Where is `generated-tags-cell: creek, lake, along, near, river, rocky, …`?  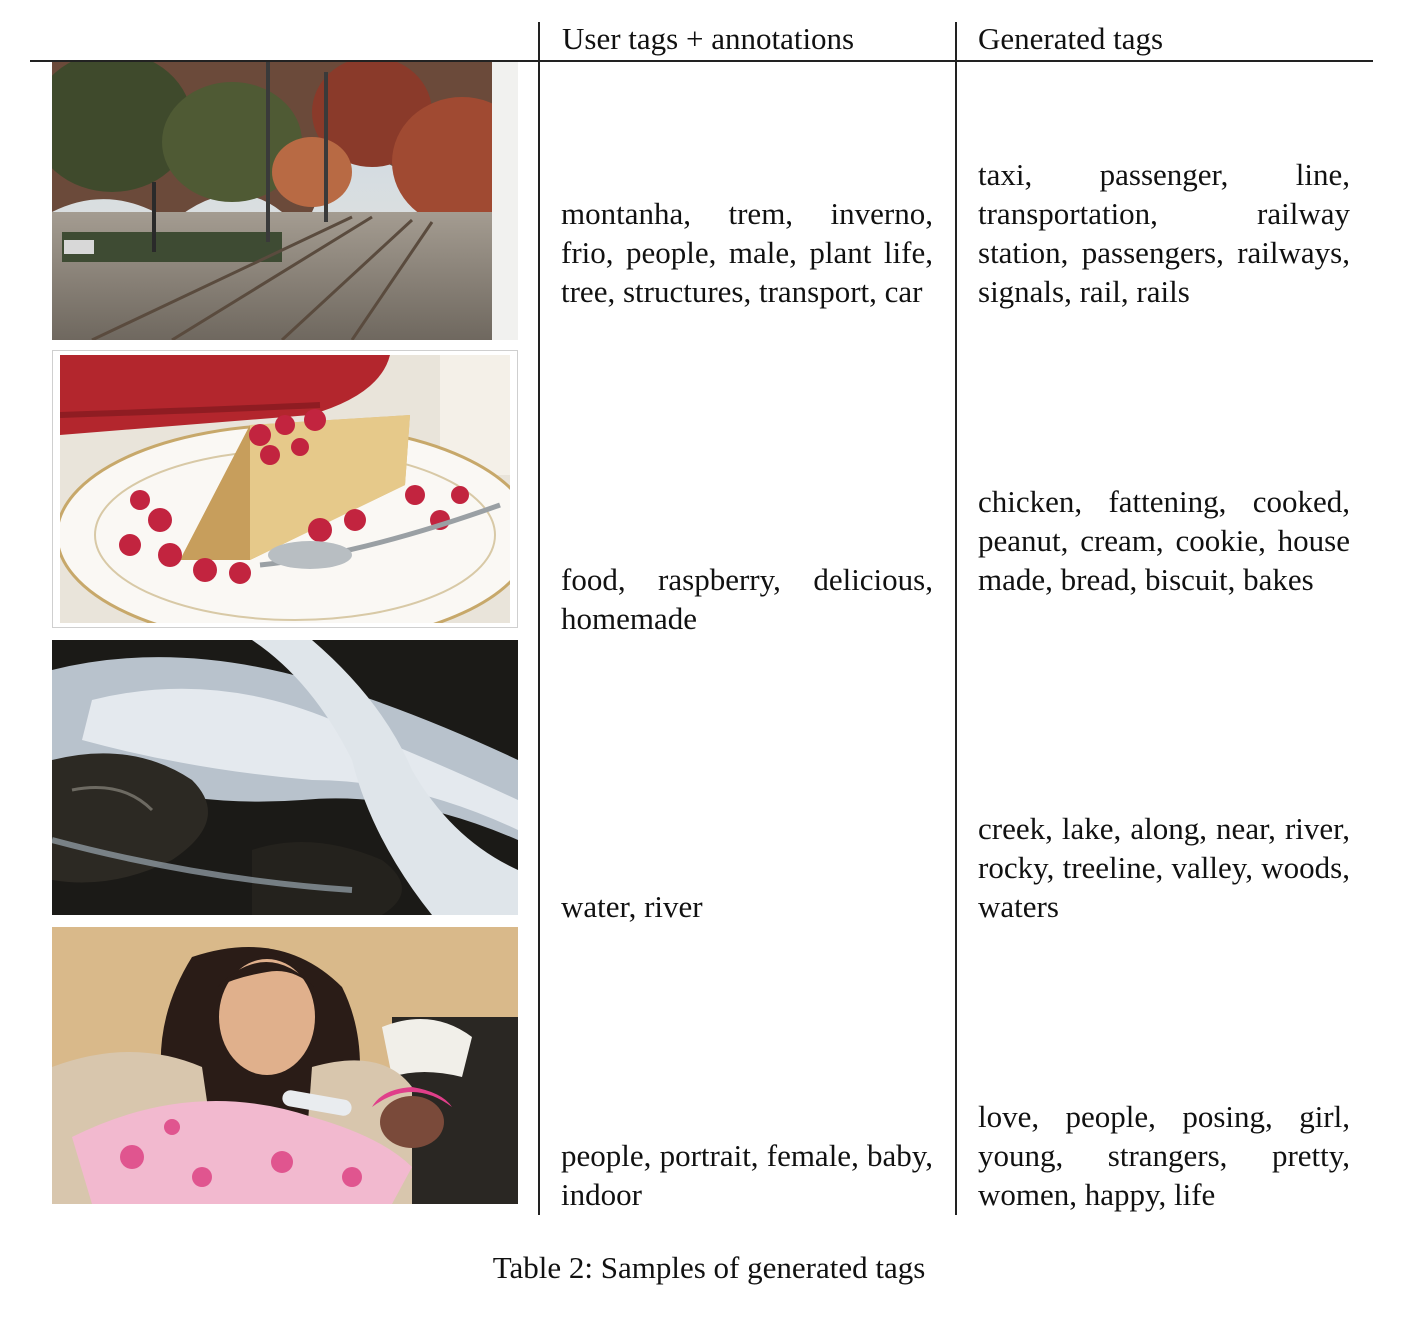
generated-tags-cell: creek, lake, along, near, river, rocky, … is located at coordinates (1164, 867).